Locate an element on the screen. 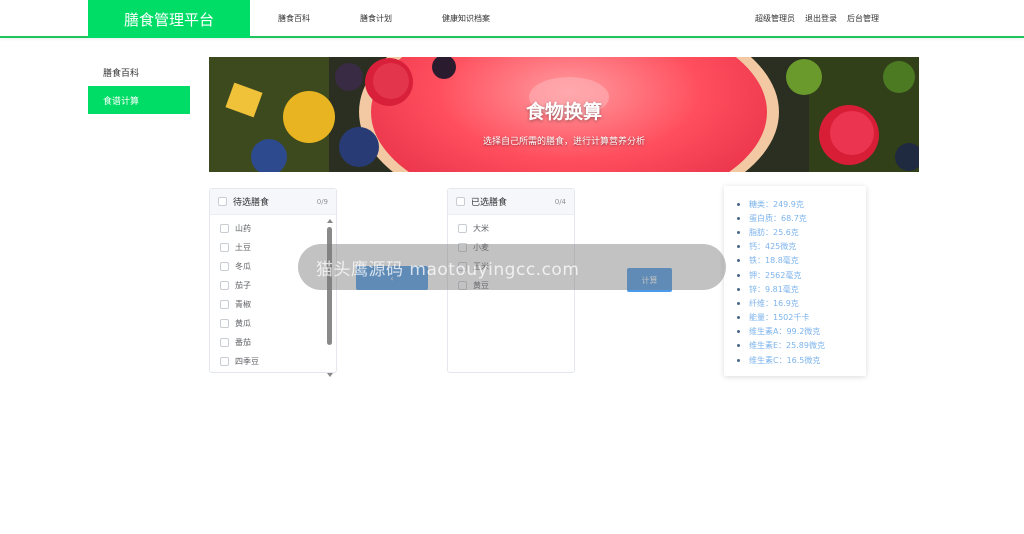 The height and width of the screenshot is (534, 1024). item-label: 大米 is located at coordinates (481, 228).